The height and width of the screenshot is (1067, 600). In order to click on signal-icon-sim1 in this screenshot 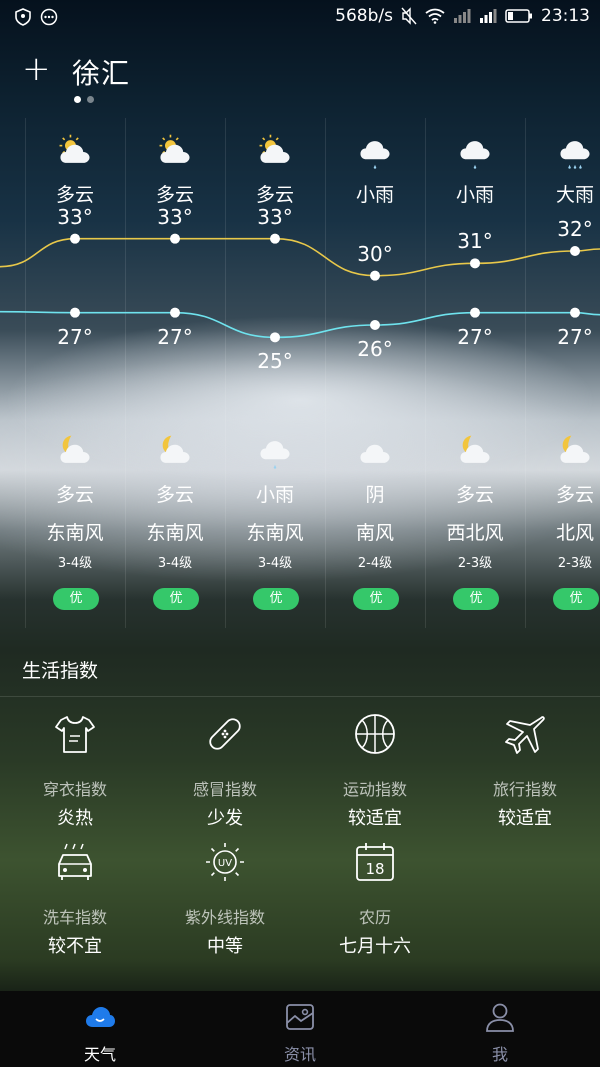, I will do `click(462, 16)`.